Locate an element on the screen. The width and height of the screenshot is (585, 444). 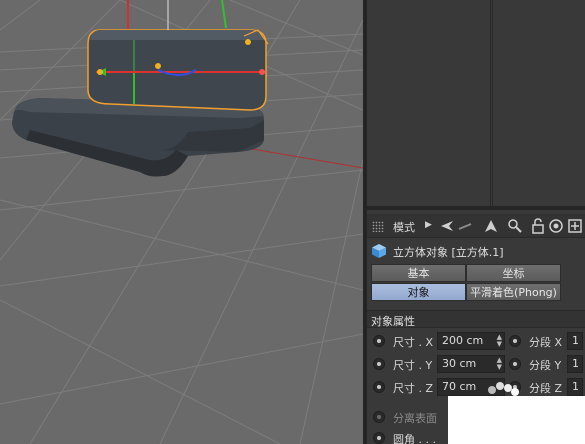
seg-x-label: 分段 X is located at coordinates (546, 342).